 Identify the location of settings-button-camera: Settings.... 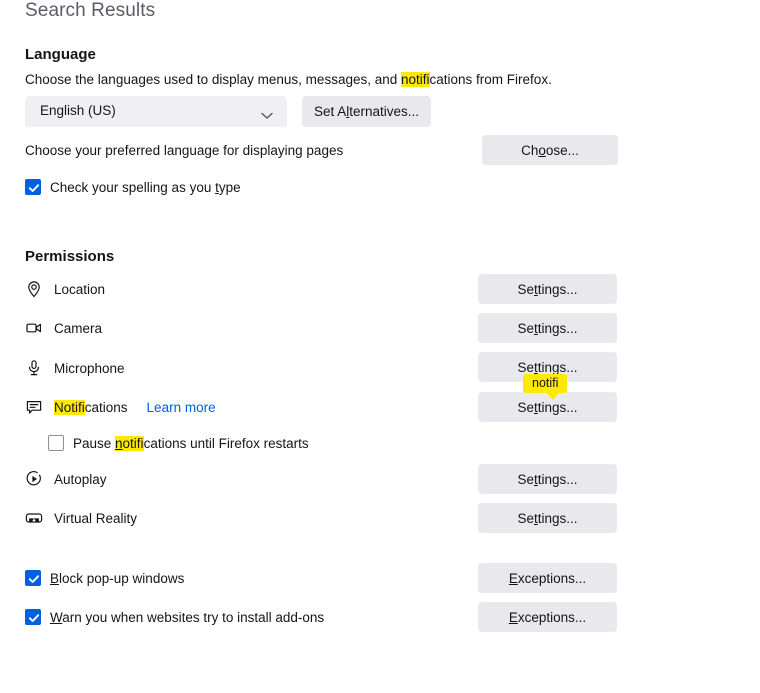
(547, 328).